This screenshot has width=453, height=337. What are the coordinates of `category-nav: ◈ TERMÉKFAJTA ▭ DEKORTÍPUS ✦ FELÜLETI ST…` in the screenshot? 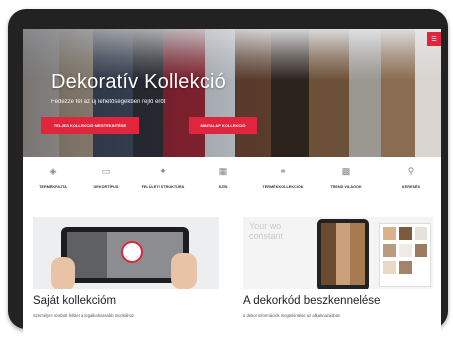 It's located at (232, 183).